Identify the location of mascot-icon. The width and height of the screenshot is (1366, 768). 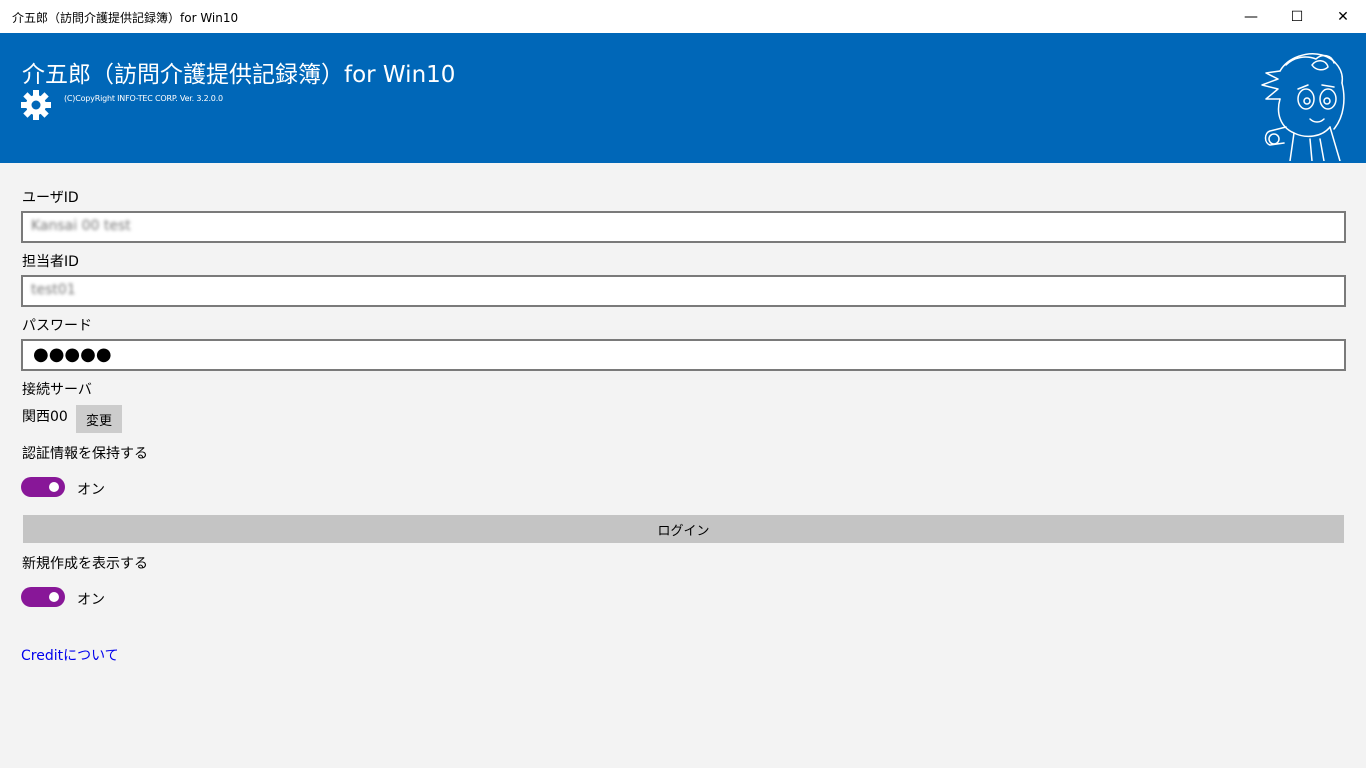
(1303, 107).